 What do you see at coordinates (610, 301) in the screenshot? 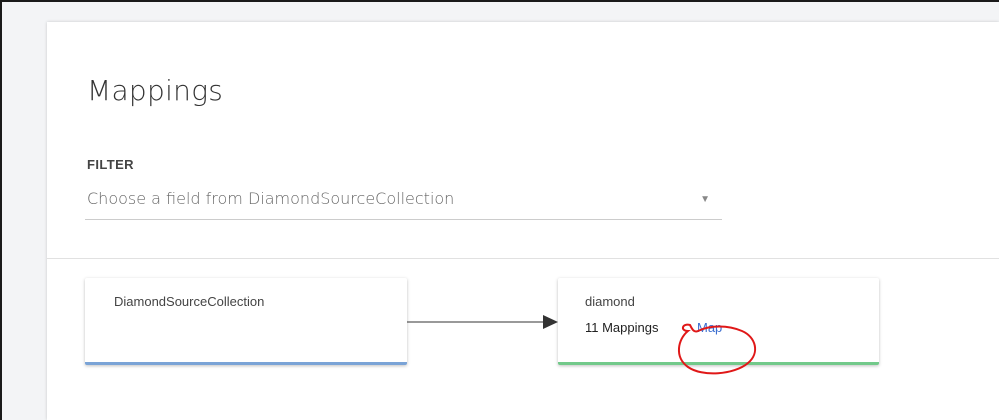
I see `target-entity-name: diamond` at bounding box center [610, 301].